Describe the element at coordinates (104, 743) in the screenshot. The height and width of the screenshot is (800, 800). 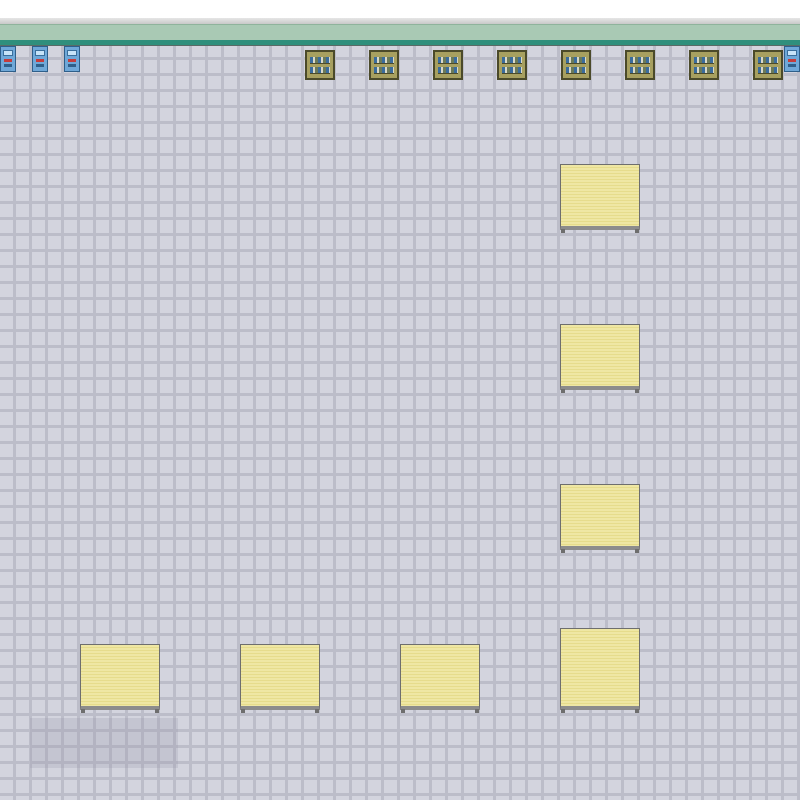
I see `floor-shadow` at that location.